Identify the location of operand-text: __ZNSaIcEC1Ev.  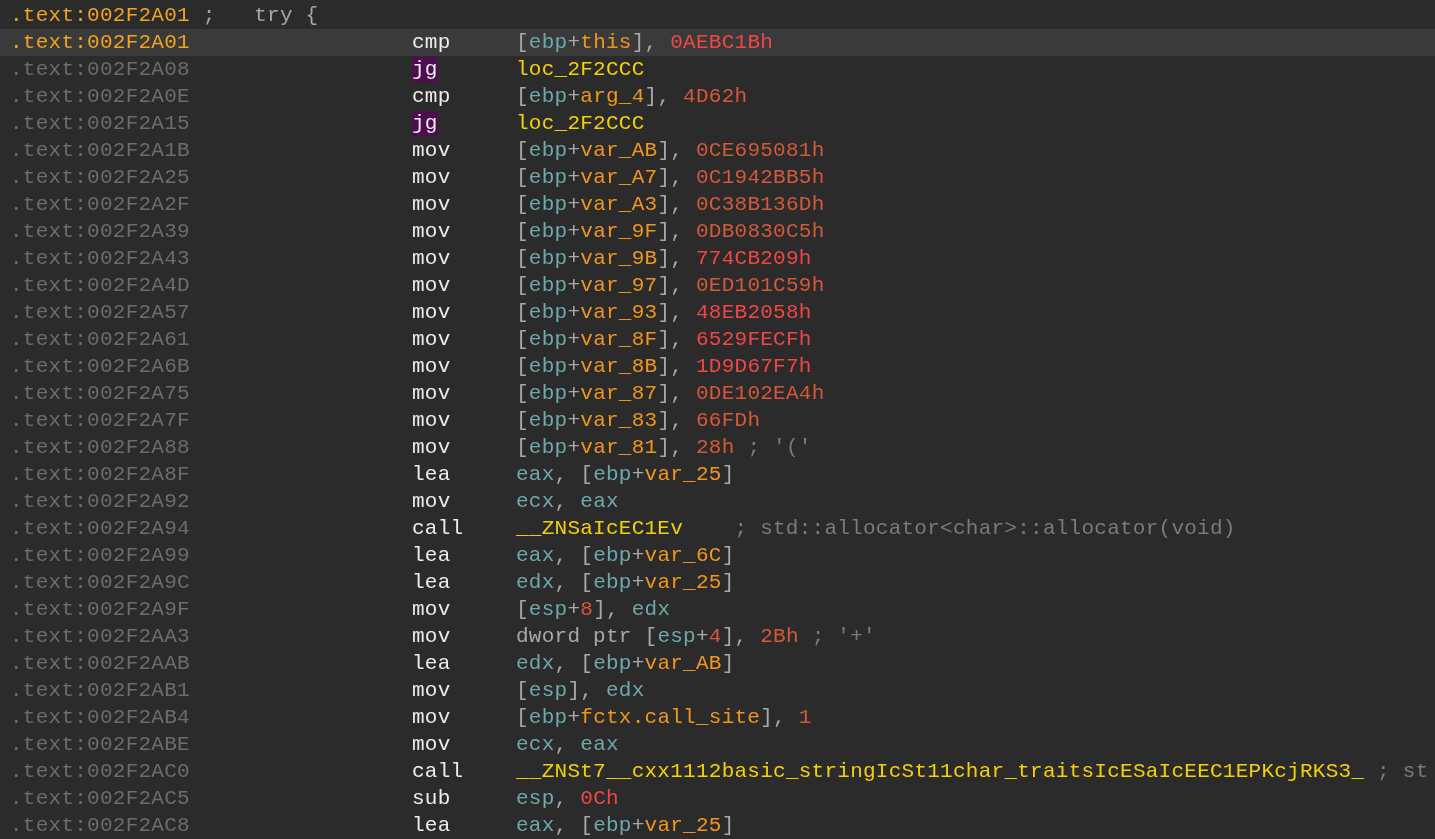
(600, 528).